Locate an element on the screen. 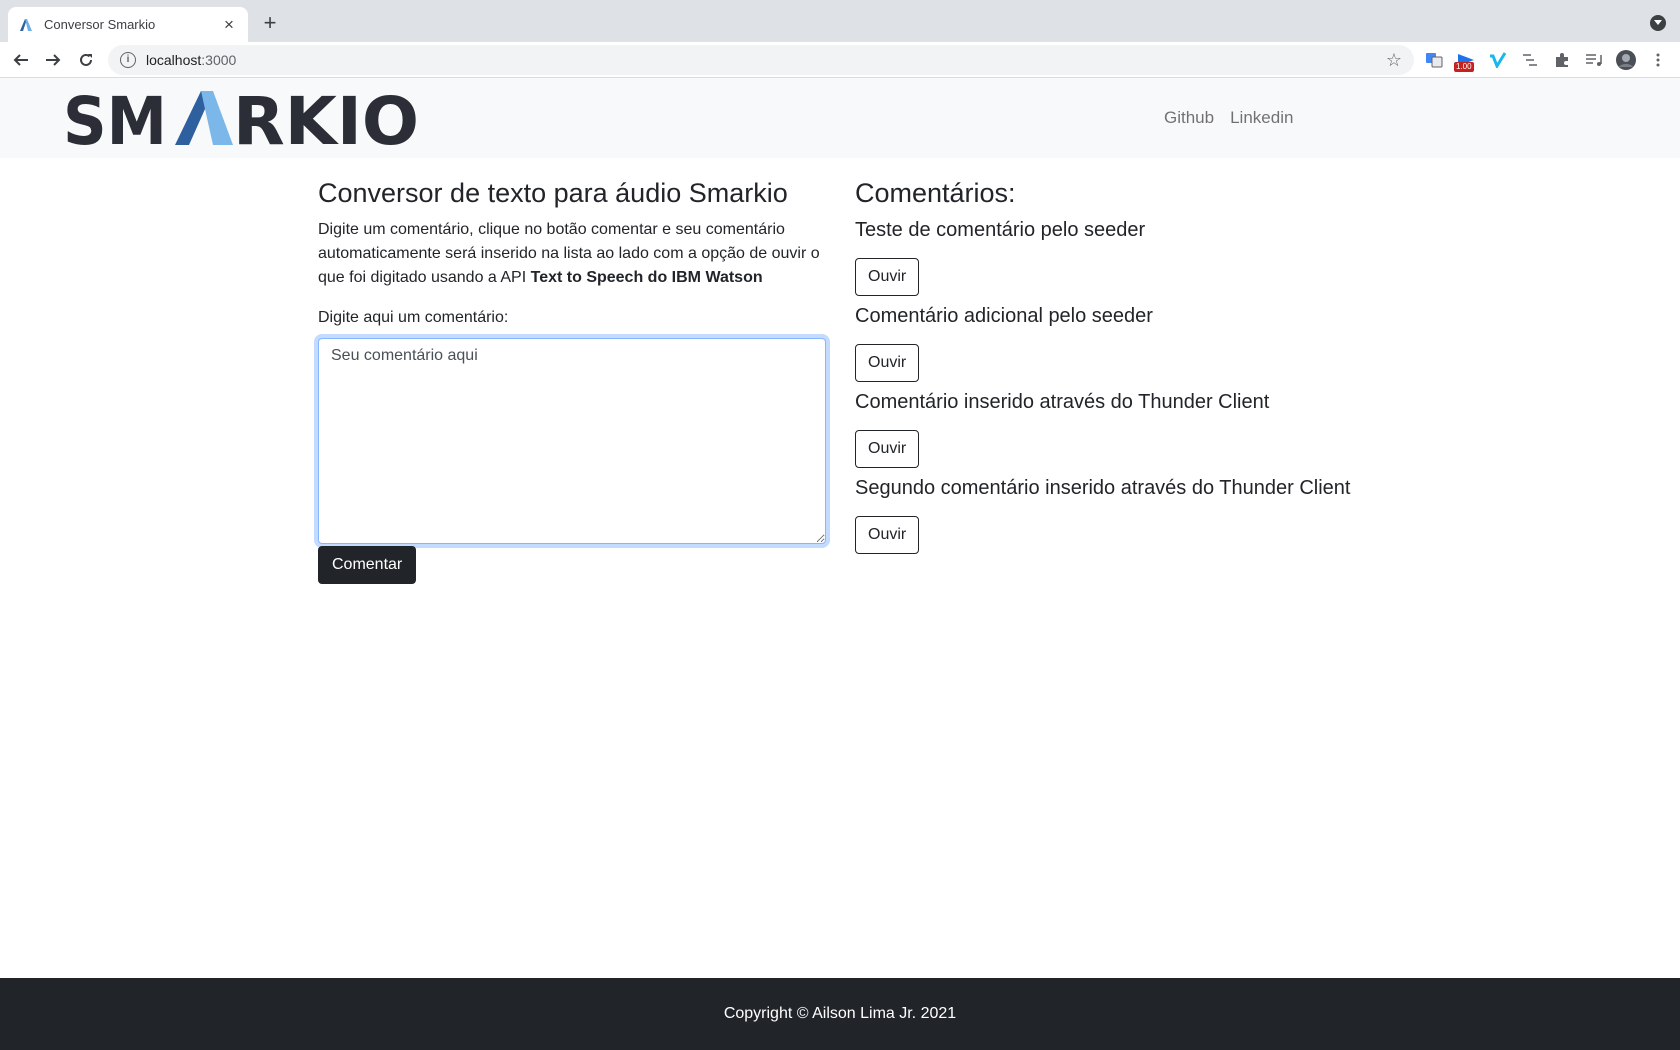  smarkio-logo: SM RKIO is located at coordinates (241, 121).